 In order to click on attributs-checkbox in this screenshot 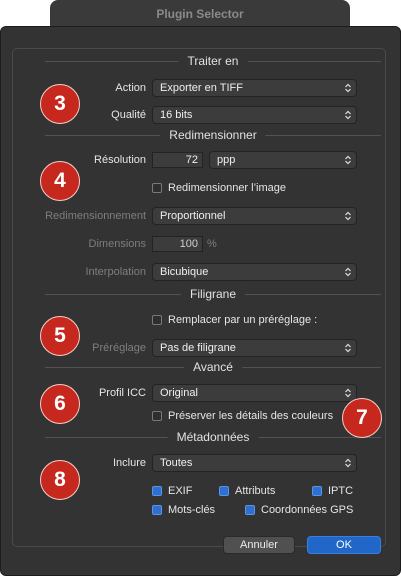, I will do `click(224, 491)`.